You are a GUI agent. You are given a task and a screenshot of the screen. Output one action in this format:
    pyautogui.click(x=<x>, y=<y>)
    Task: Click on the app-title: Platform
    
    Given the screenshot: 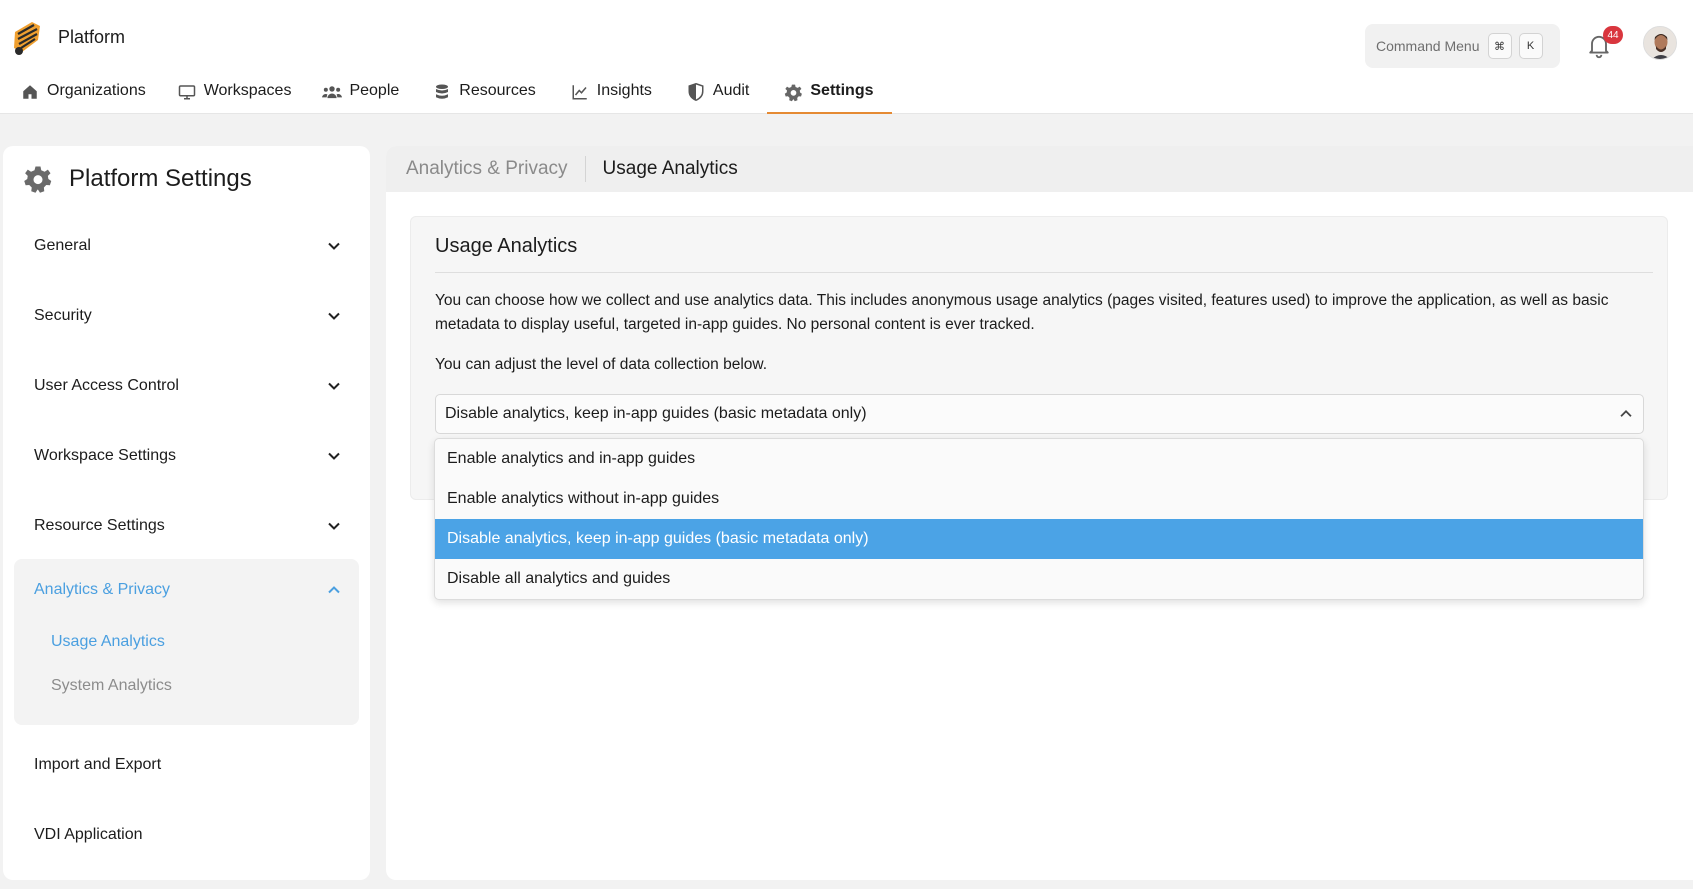 What is the action you would take?
    pyautogui.click(x=92, y=37)
    